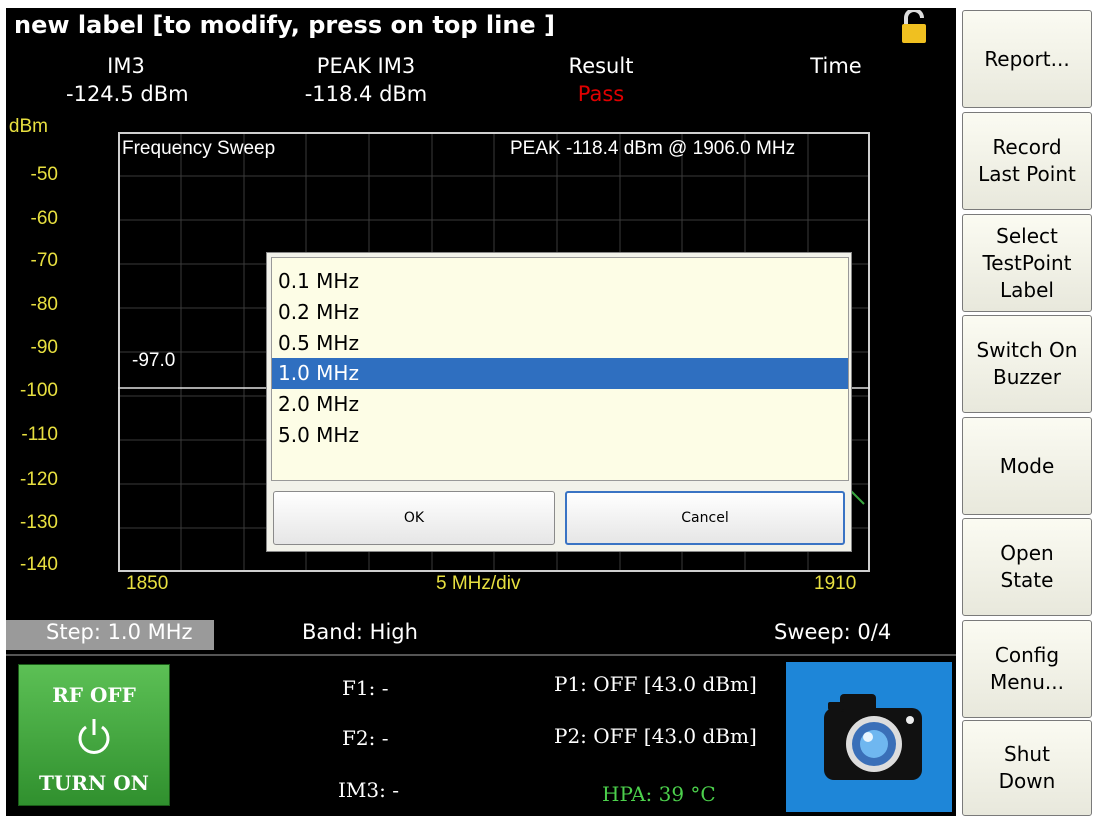 The height and width of the screenshot is (823, 1098). I want to click on rf-action-label: TURN ON, so click(94, 783).